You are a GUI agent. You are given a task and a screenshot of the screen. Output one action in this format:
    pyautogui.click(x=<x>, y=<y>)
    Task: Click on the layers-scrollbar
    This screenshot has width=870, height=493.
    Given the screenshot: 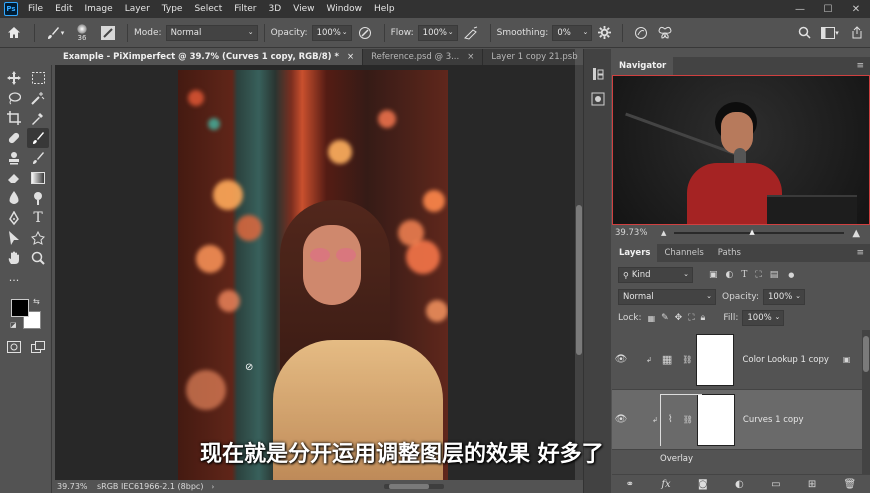 What is the action you would take?
    pyautogui.click(x=866, y=402)
    